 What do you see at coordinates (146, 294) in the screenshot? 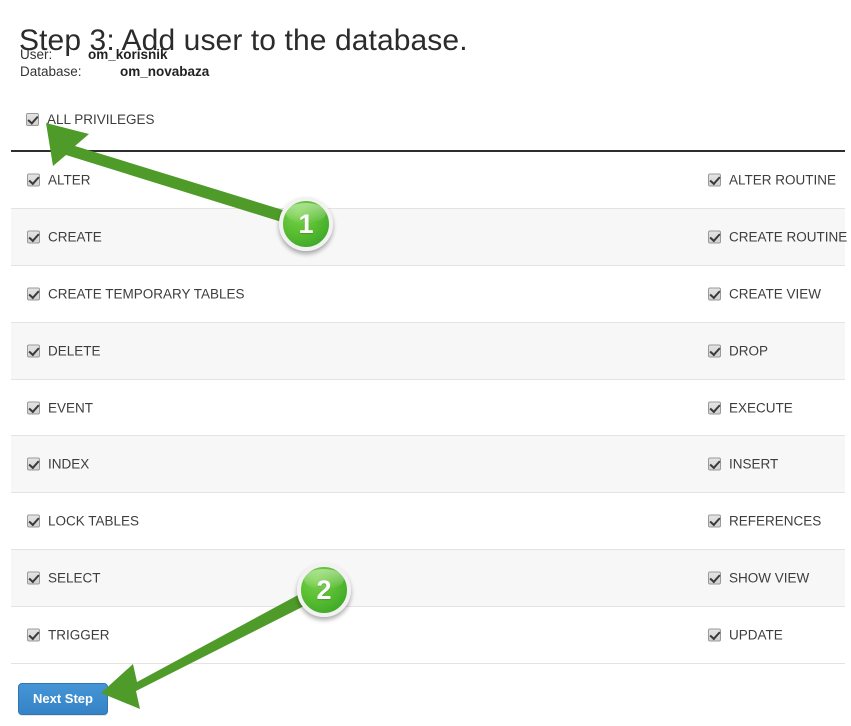
I see `checkbox-label: CREATE TEMPORARY TABLES` at bounding box center [146, 294].